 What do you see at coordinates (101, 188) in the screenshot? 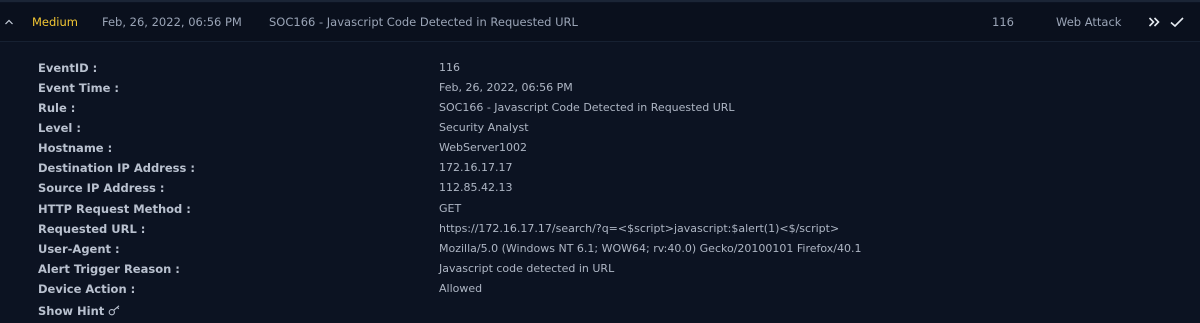
I see `detail-label: Source IP Address :` at bounding box center [101, 188].